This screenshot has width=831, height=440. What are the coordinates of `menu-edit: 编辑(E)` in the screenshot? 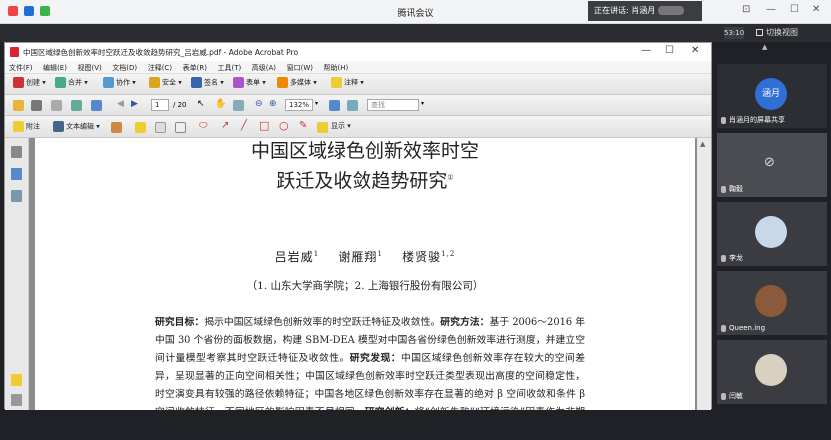 It's located at (55, 68).